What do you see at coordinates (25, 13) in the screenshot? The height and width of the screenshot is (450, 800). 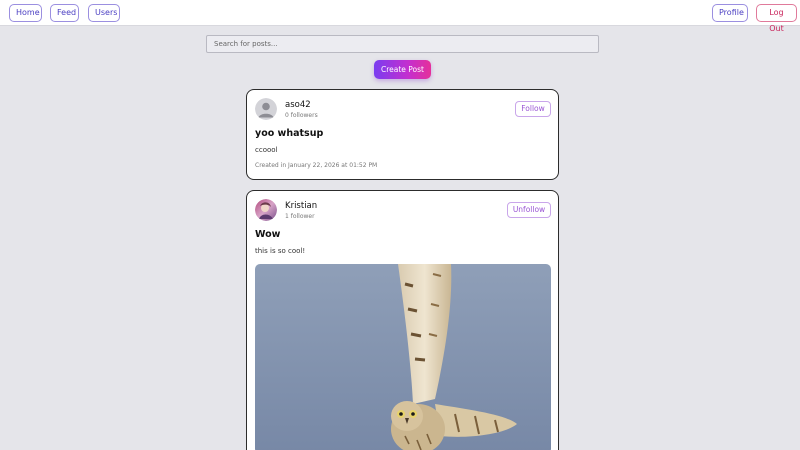 I see `home-button: Home` at bounding box center [25, 13].